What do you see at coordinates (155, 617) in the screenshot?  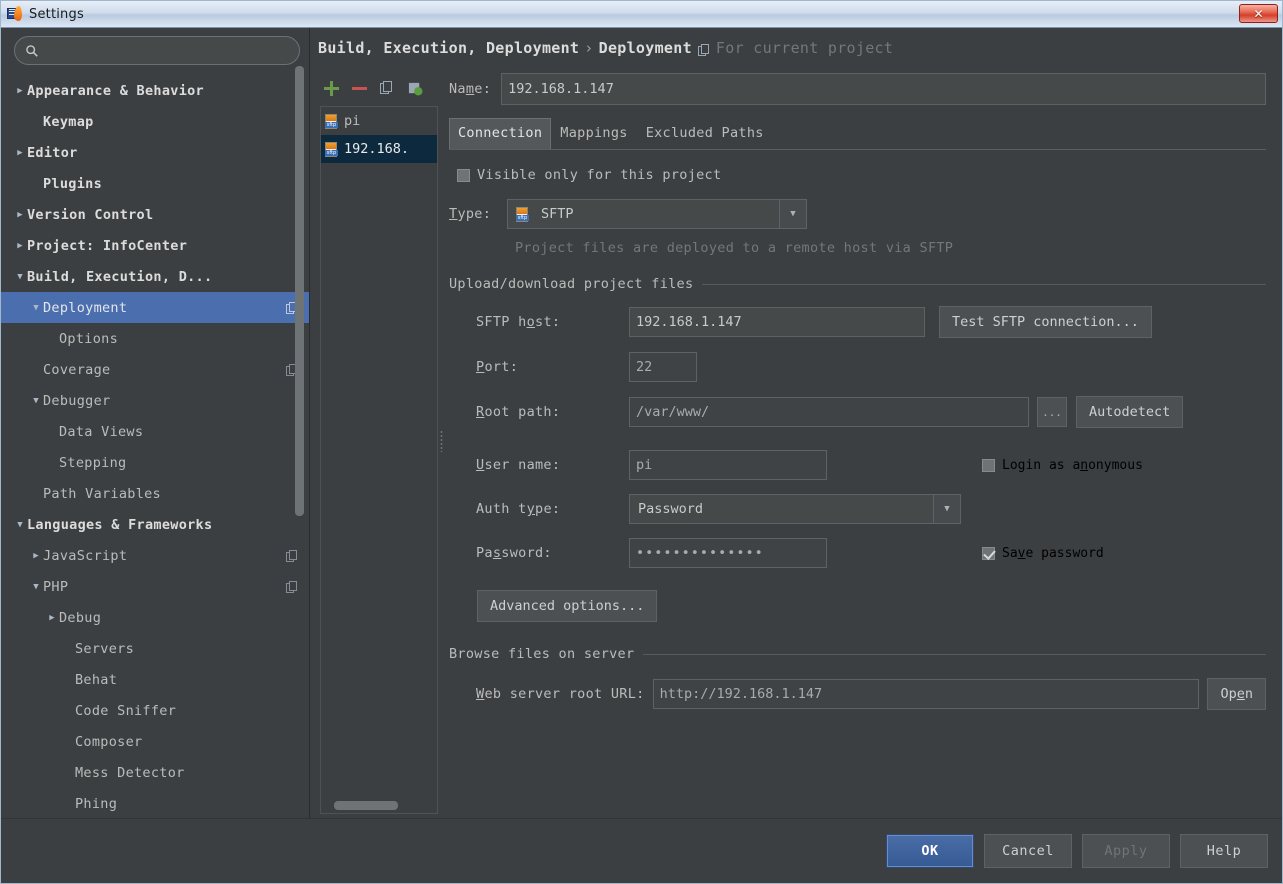 I see `sidebar-item-debug: ▶ Debug` at bounding box center [155, 617].